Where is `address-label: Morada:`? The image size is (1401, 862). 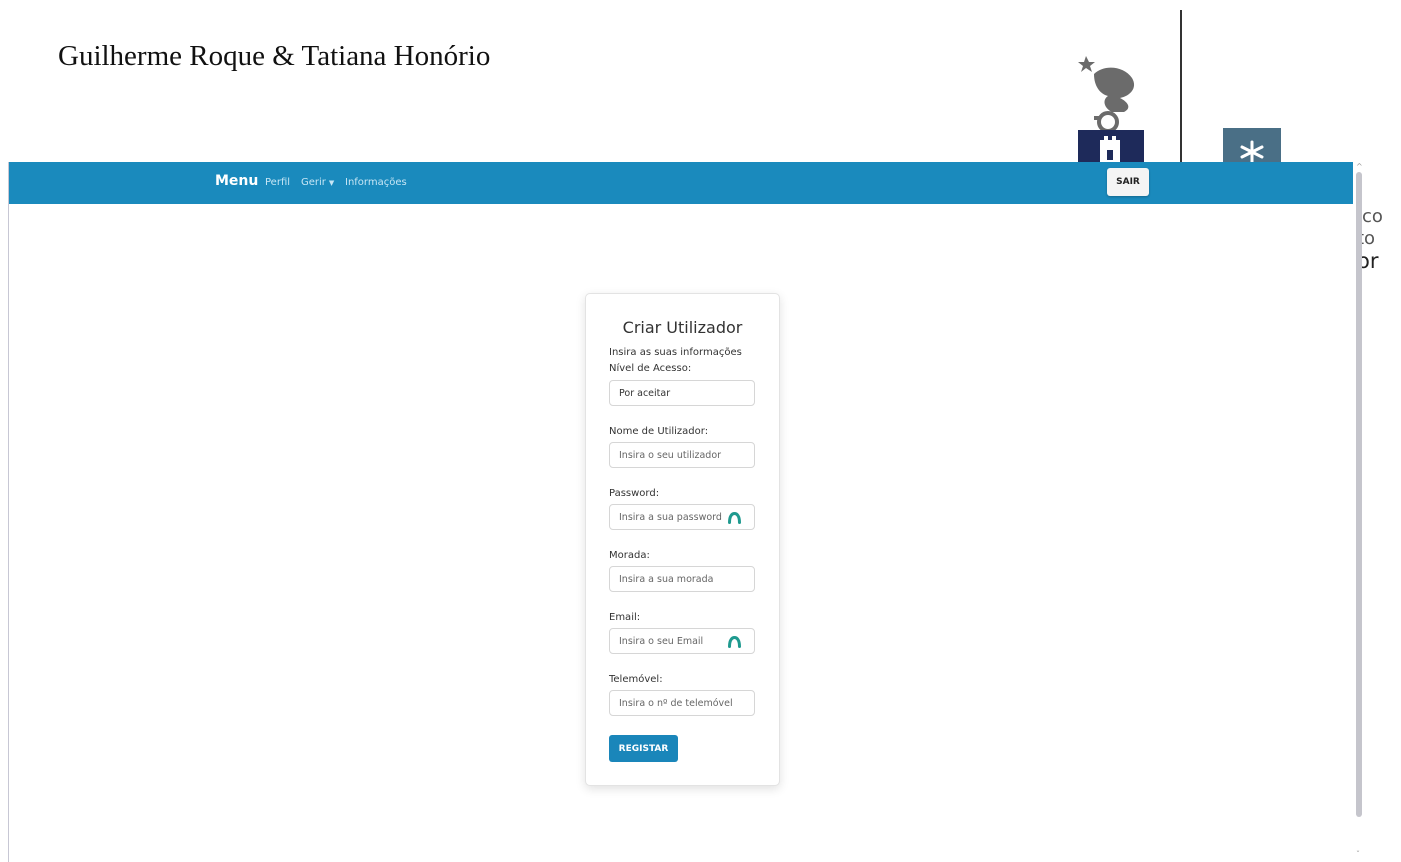 address-label: Morada: is located at coordinates (629, 555).